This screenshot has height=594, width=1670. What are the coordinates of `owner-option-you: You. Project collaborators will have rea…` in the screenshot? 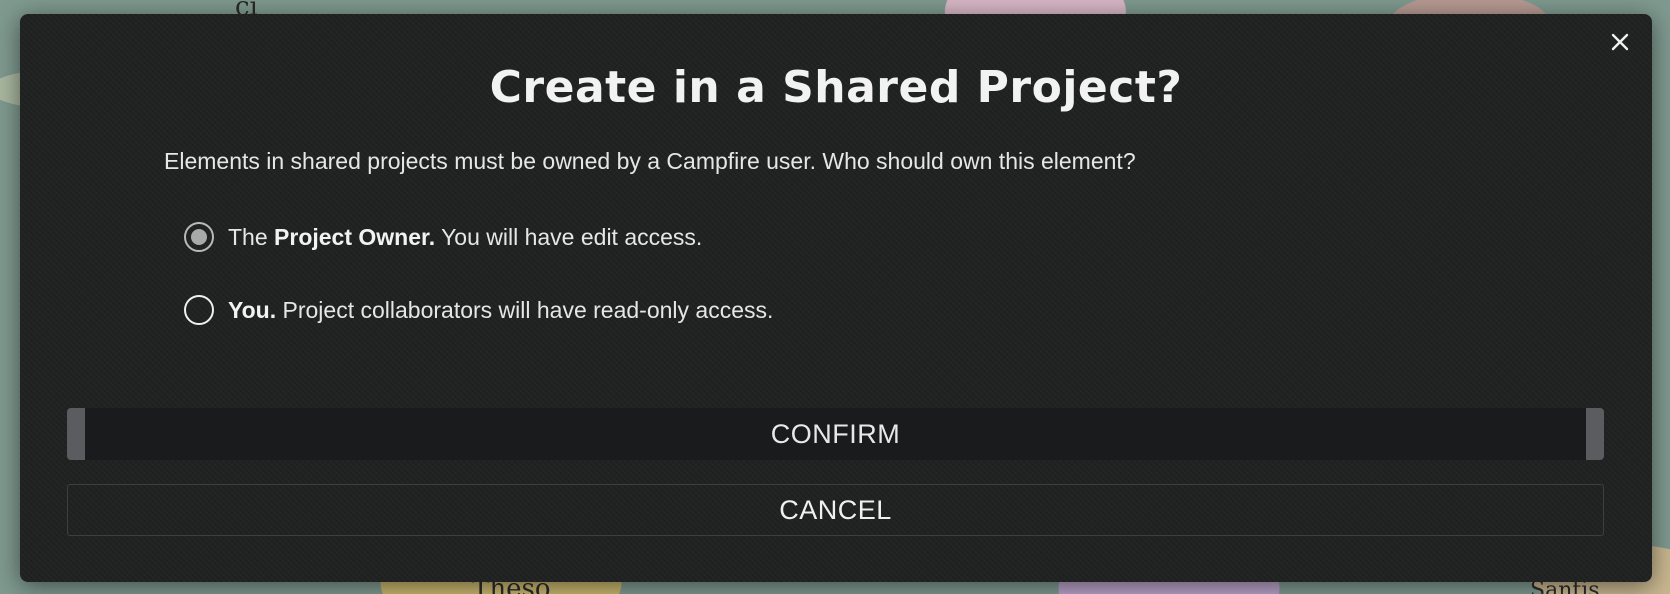 It's located at (478, 310).